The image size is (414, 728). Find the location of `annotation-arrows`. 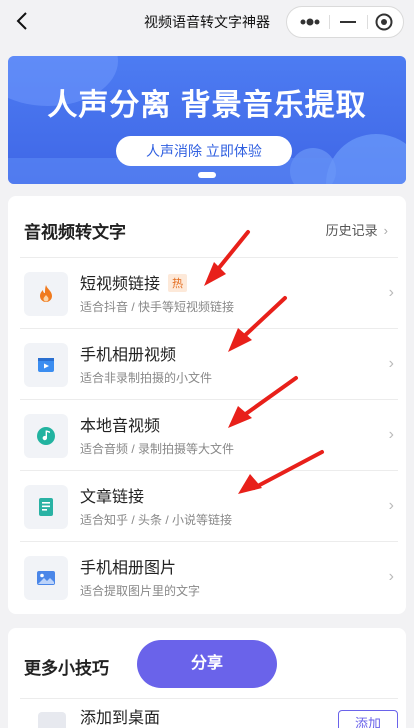

annotation-arrows is located at coordinates (264, 362).